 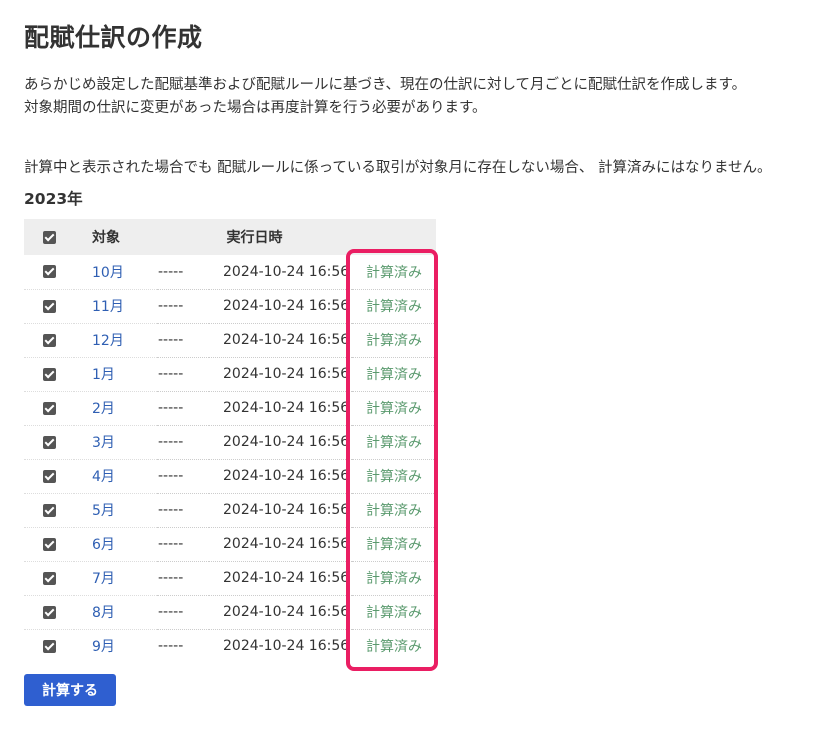 I want to click on description-line-2: 対象期間の仕訳に変更があった場合は再度計算を行う必要があります。, so click(x=255, y=108).